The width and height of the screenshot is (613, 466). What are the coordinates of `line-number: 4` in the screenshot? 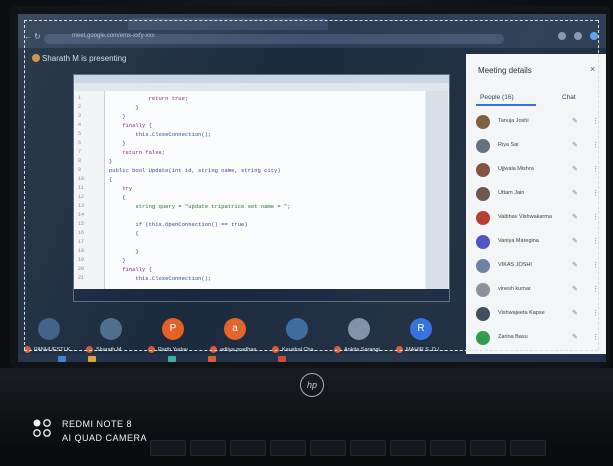 It's located at (80, 125).